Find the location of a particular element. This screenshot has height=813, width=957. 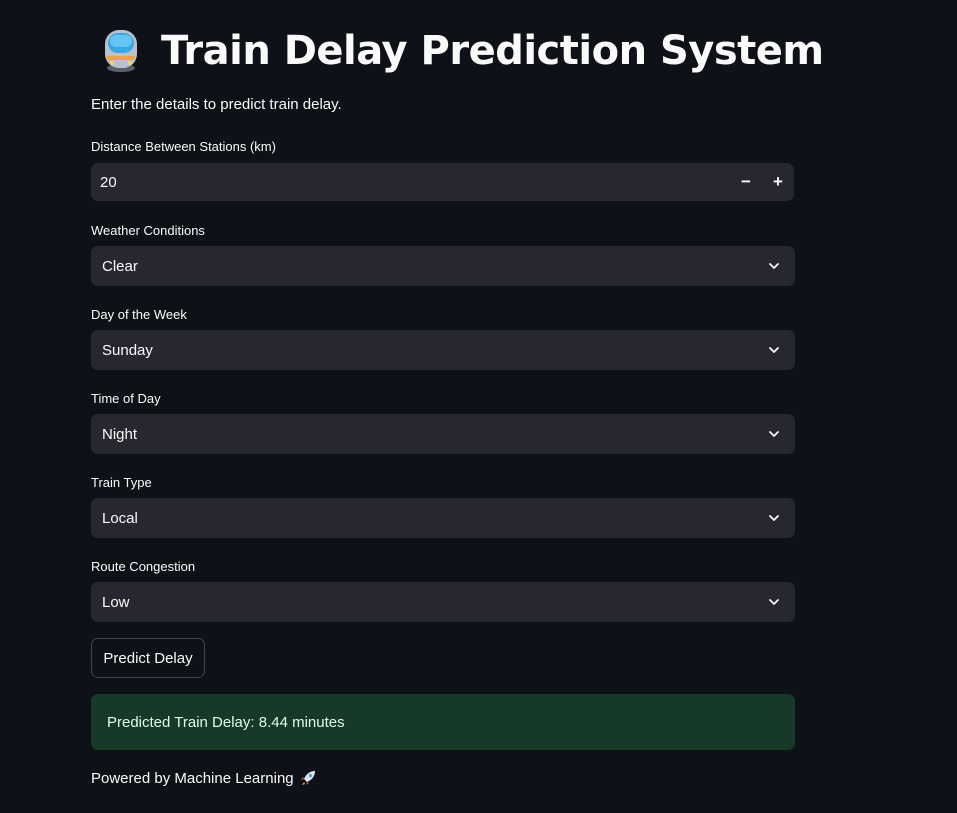

rocket-icon is located at coordinates (307, 778).